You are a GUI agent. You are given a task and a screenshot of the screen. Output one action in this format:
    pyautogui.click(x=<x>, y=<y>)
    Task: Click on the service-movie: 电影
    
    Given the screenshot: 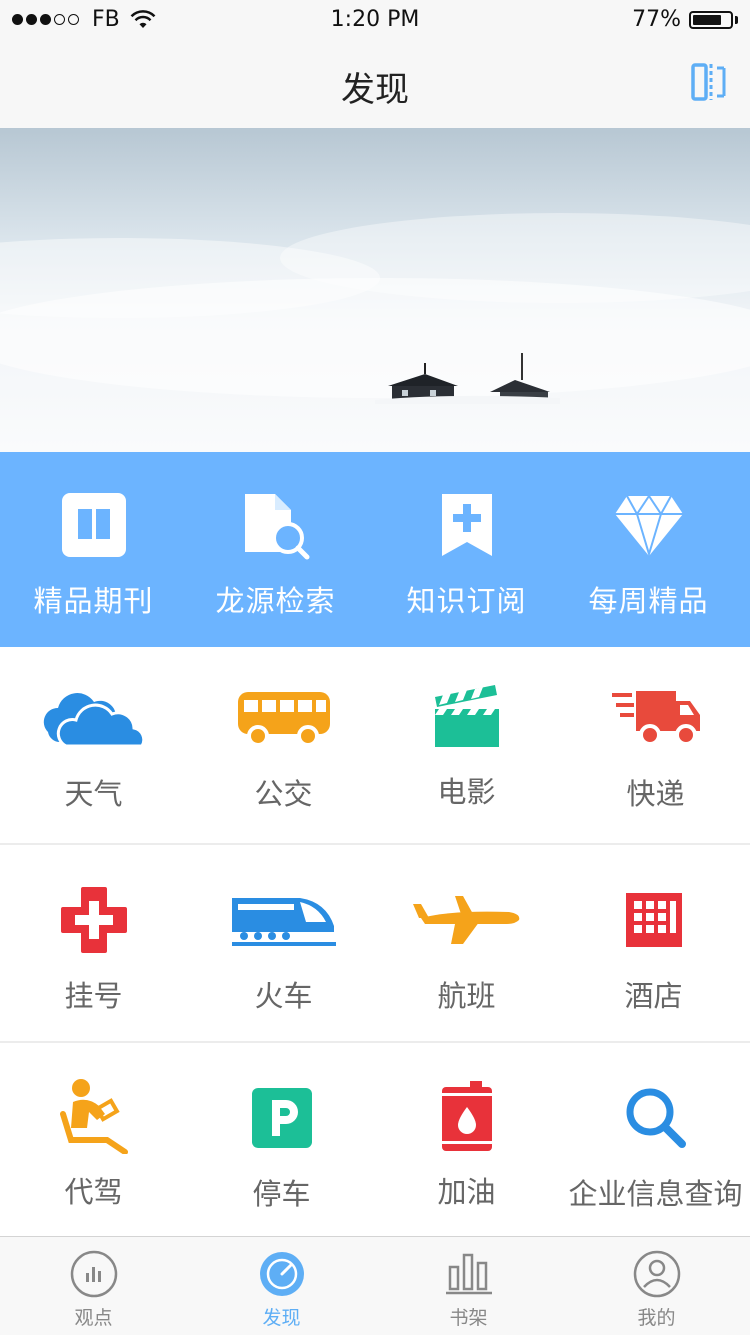 What is the action you would take?
    pyautogui.click(x=466, y=746)
    